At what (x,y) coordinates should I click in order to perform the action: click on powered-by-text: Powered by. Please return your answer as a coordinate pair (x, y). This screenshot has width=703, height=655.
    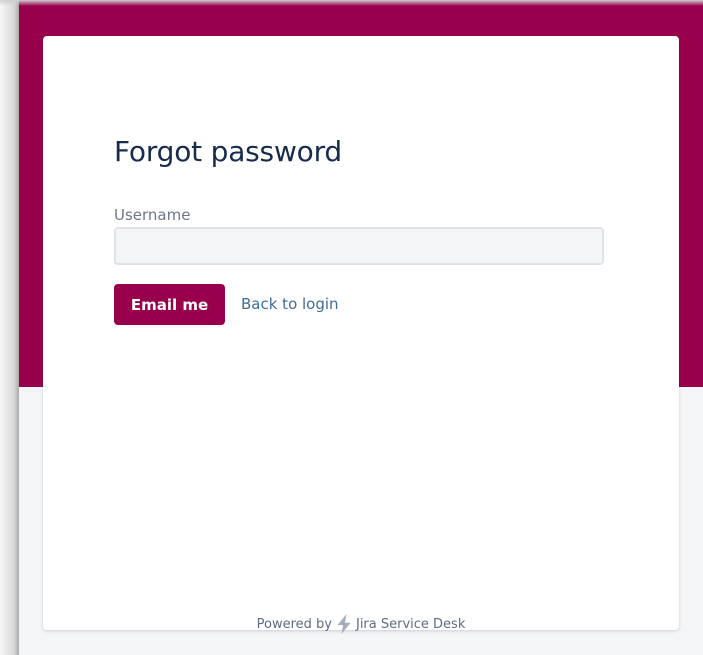
    Looking at the image, I should click on (294, 624).